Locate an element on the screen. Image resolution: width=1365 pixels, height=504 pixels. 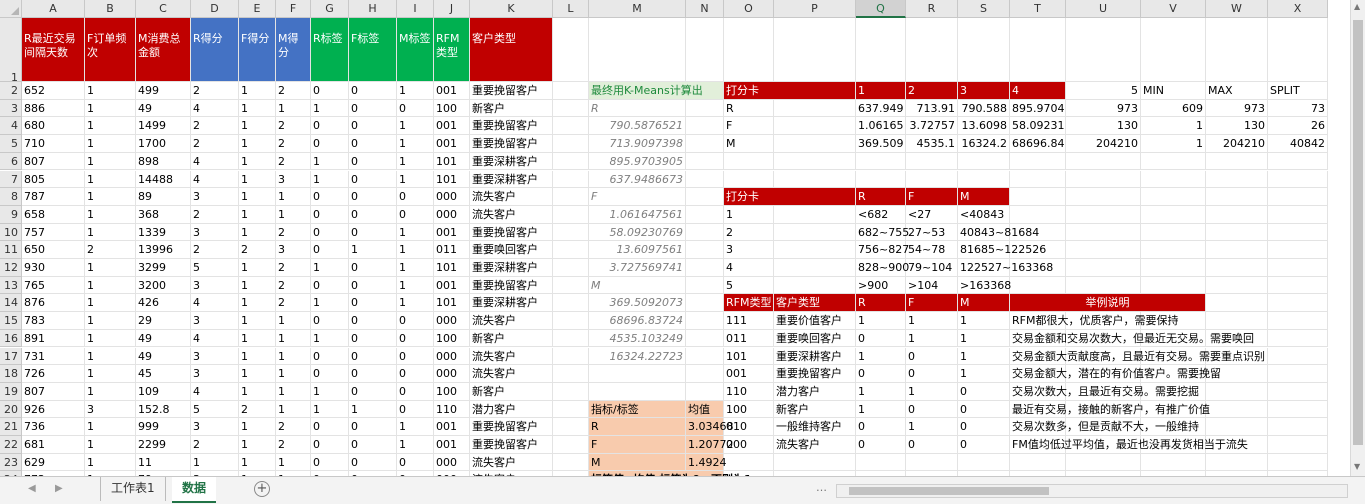
data-cell: 629 is located at coordinates (53, 462).